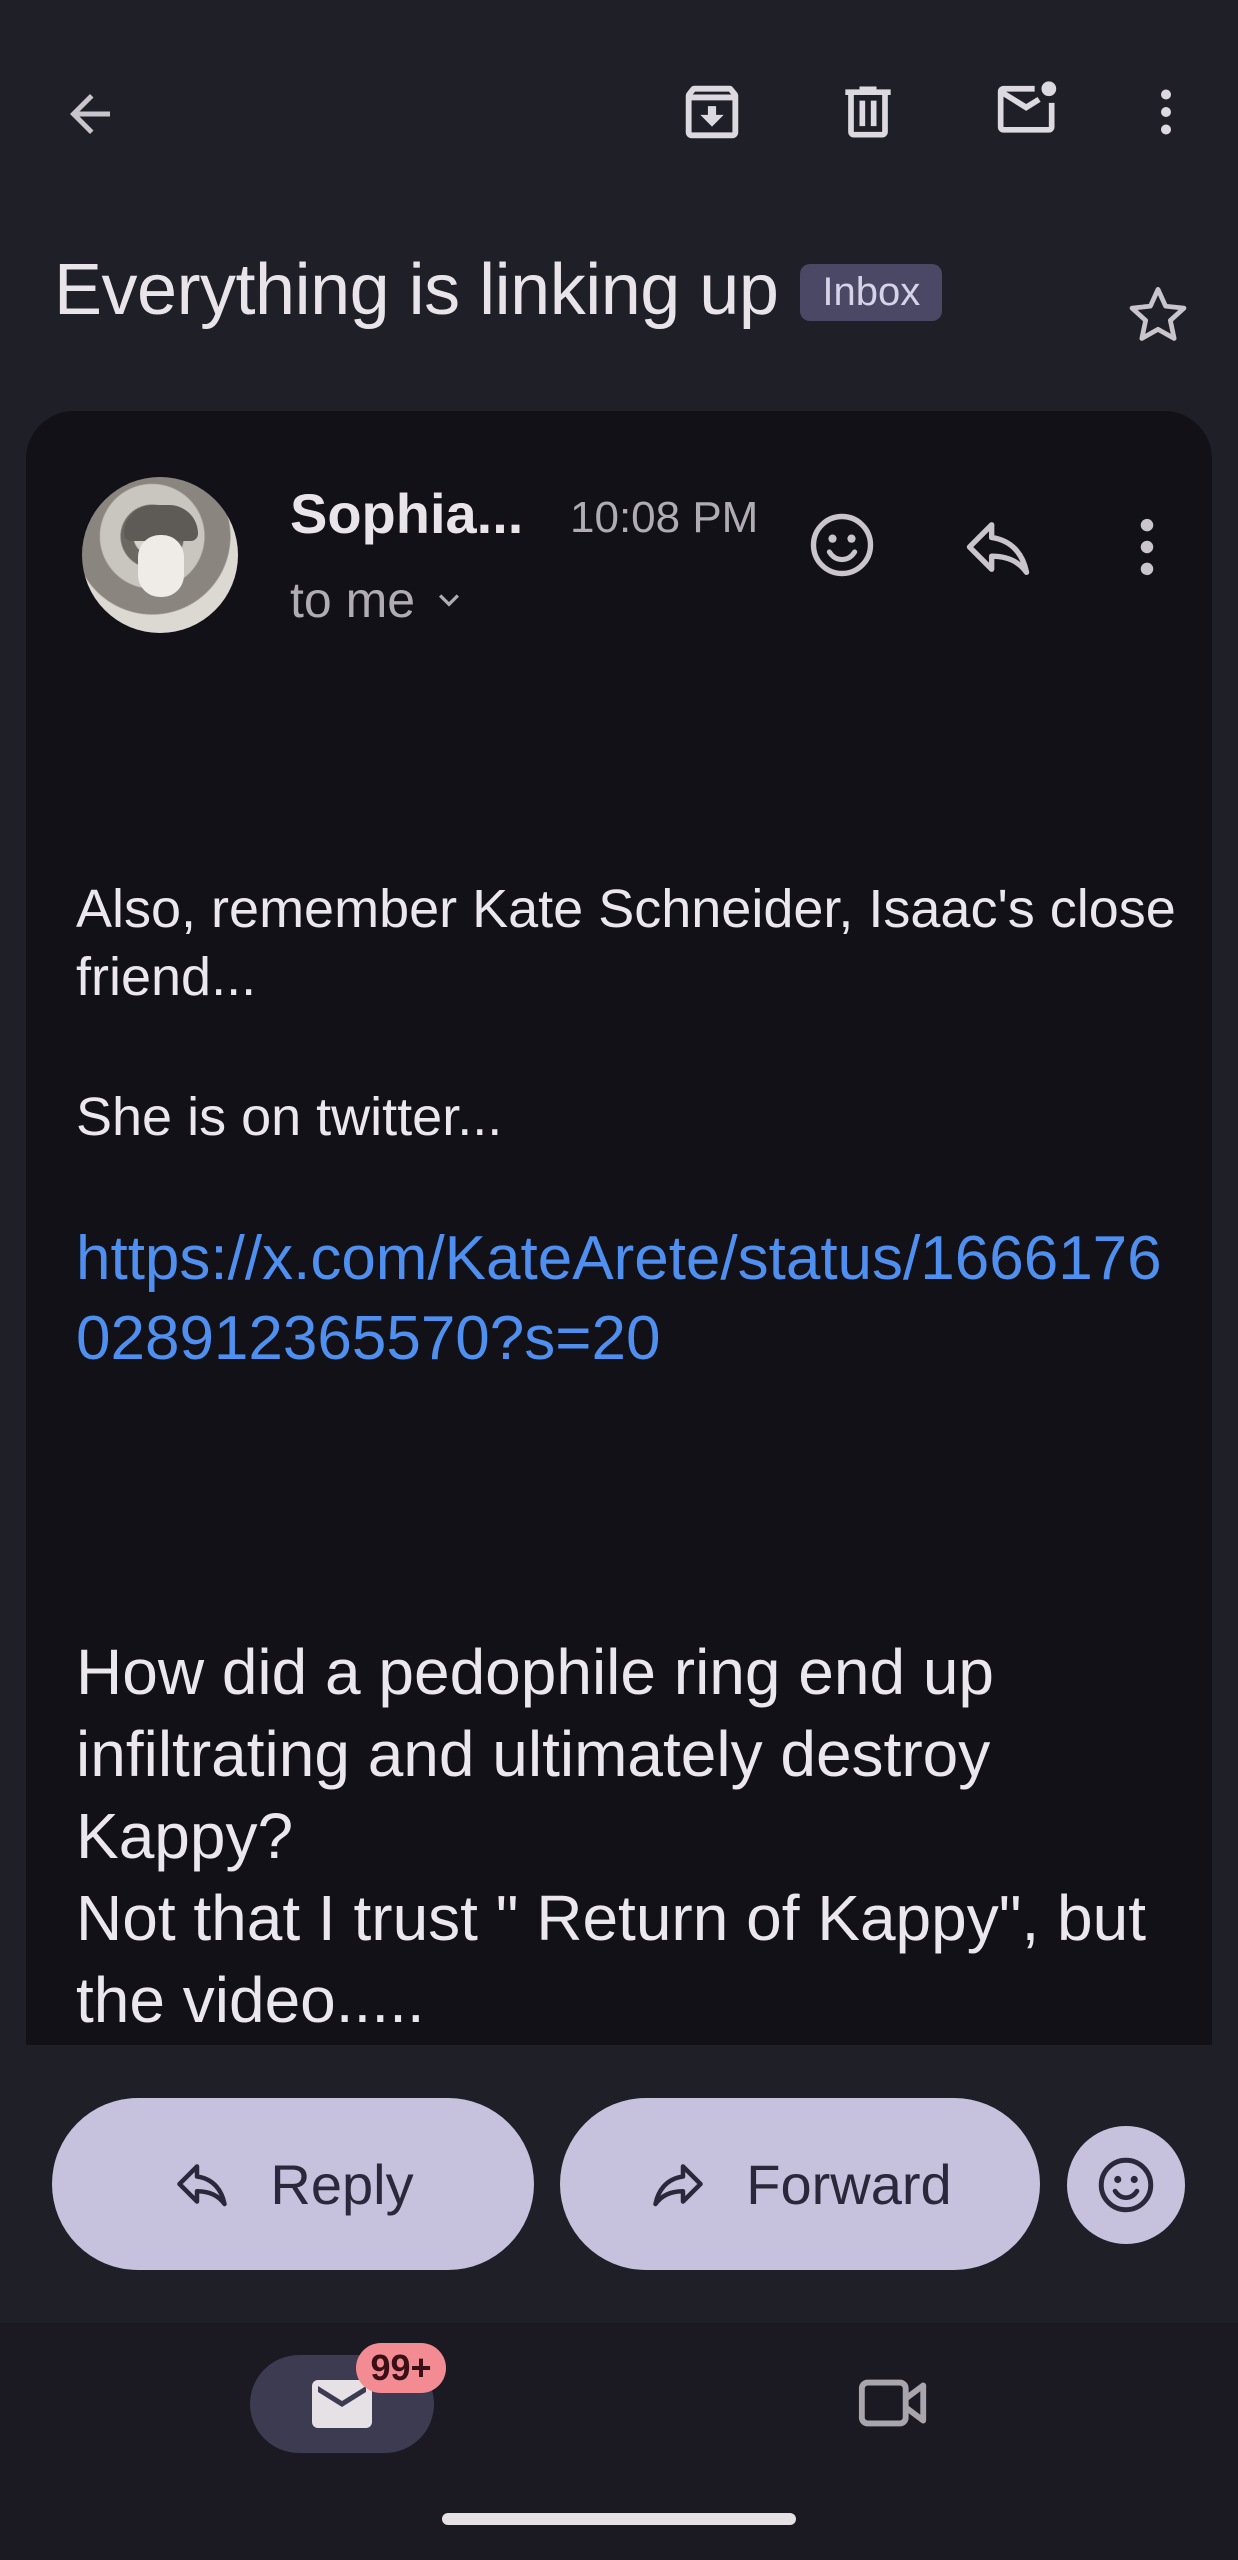  I want to click on home-indicator, so click(619, 2519).